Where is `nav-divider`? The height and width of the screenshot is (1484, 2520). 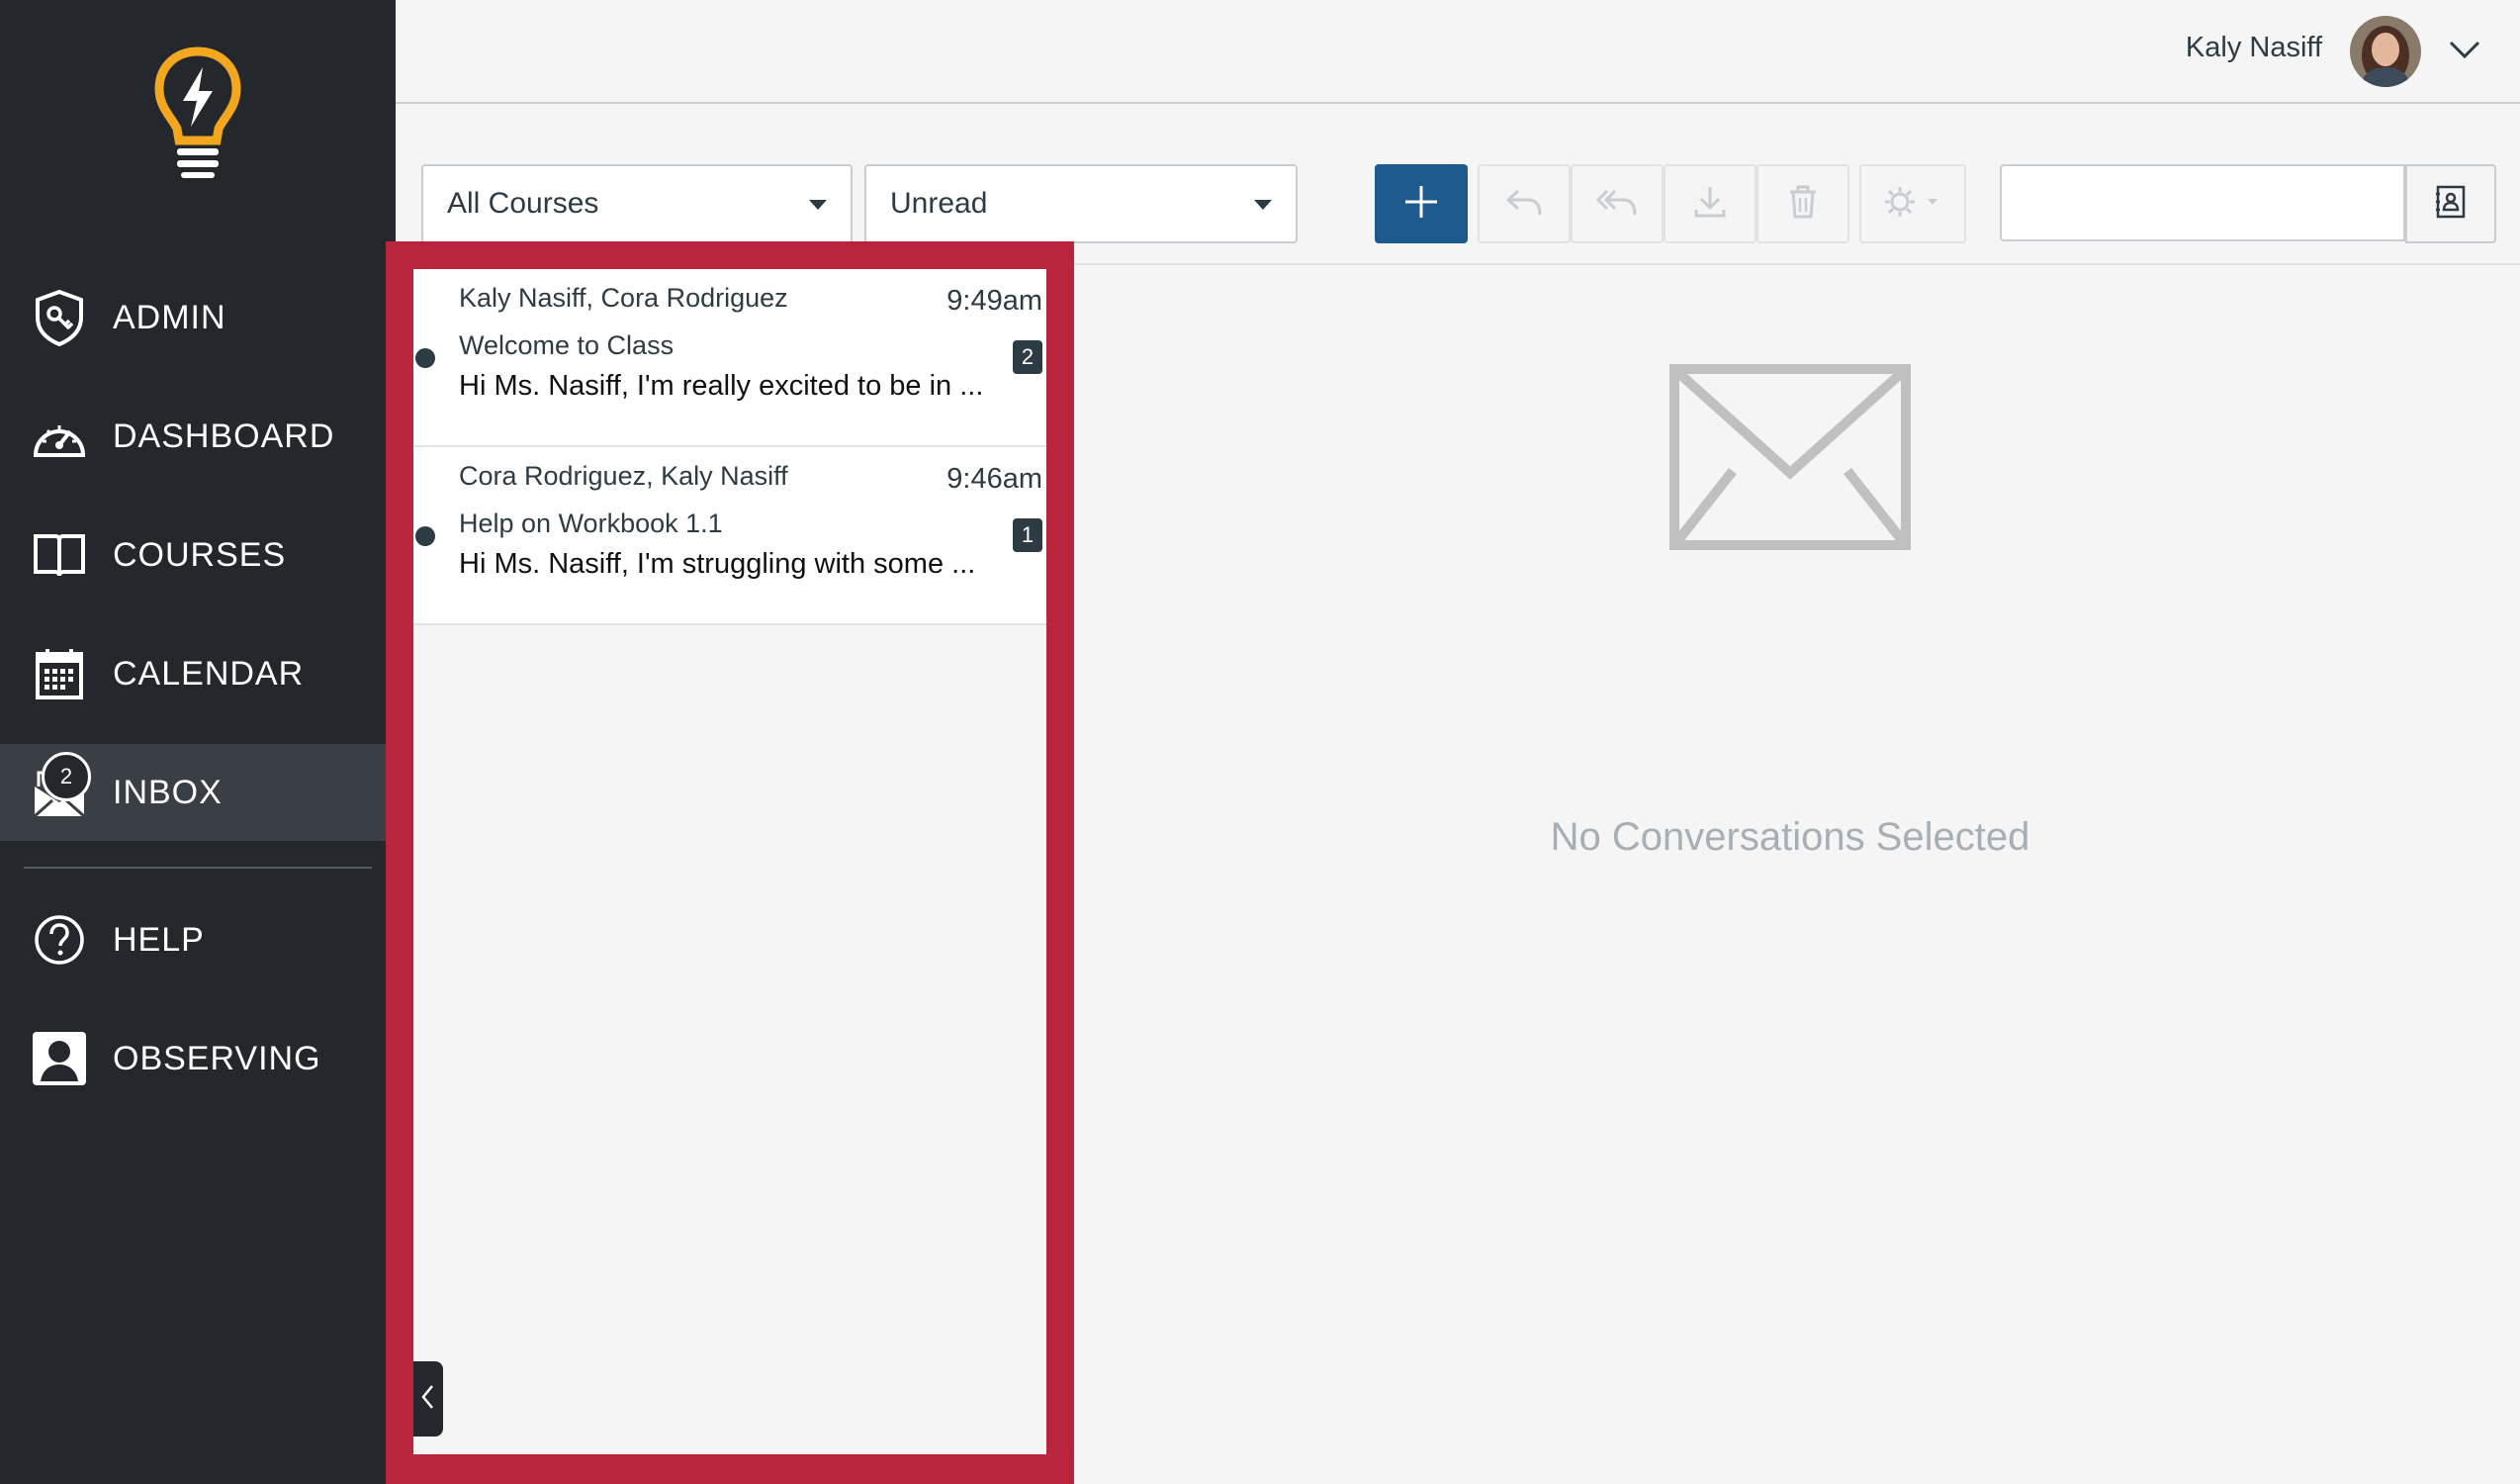
nav-divider is located at coordinates (198, 868).